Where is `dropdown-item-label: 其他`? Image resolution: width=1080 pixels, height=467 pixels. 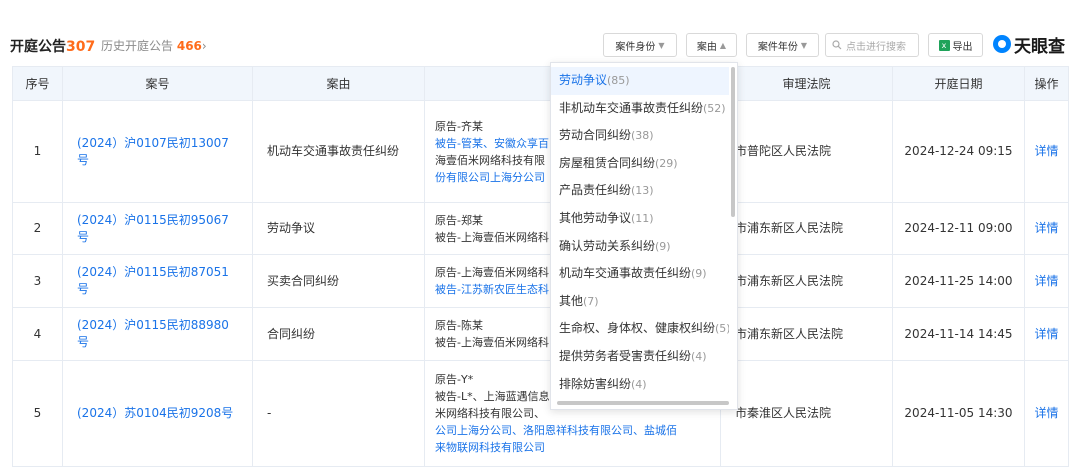 dropdown-item-label: 其他 is located at coordinates (571, 300).